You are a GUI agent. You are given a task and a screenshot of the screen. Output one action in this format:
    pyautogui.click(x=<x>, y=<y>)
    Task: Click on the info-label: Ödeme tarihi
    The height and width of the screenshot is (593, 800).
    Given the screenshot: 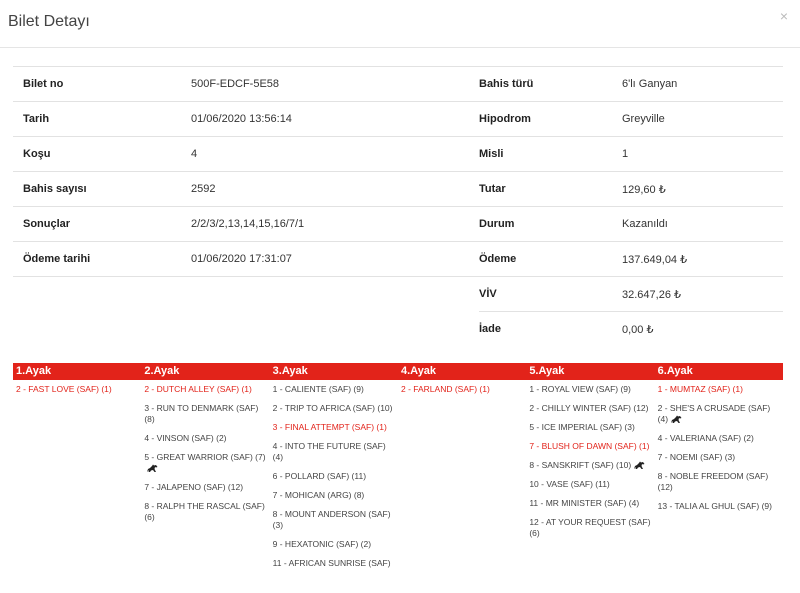 What is the action you would take?
    pyautogui.click(x=102, y=259)
    